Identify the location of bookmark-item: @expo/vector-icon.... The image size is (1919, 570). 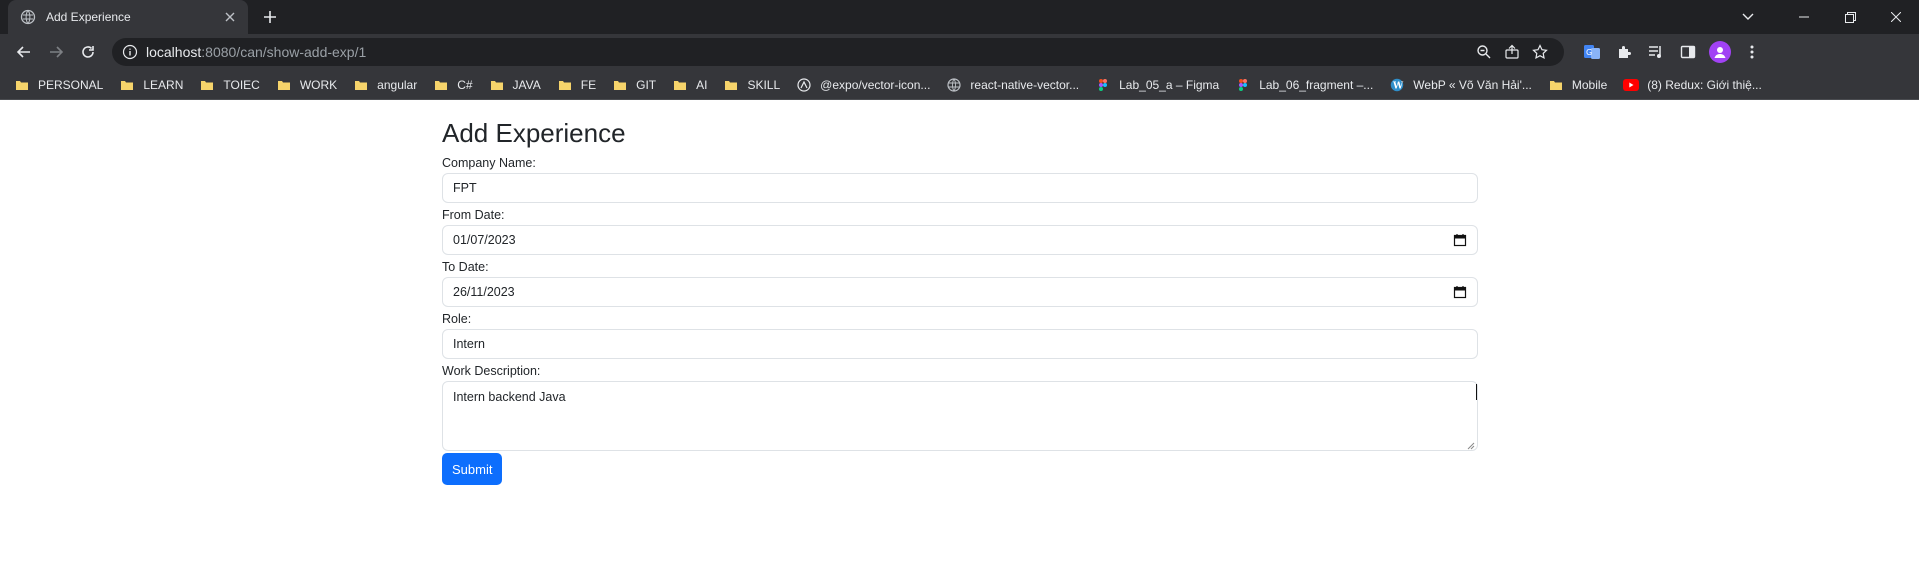
(863, 85).